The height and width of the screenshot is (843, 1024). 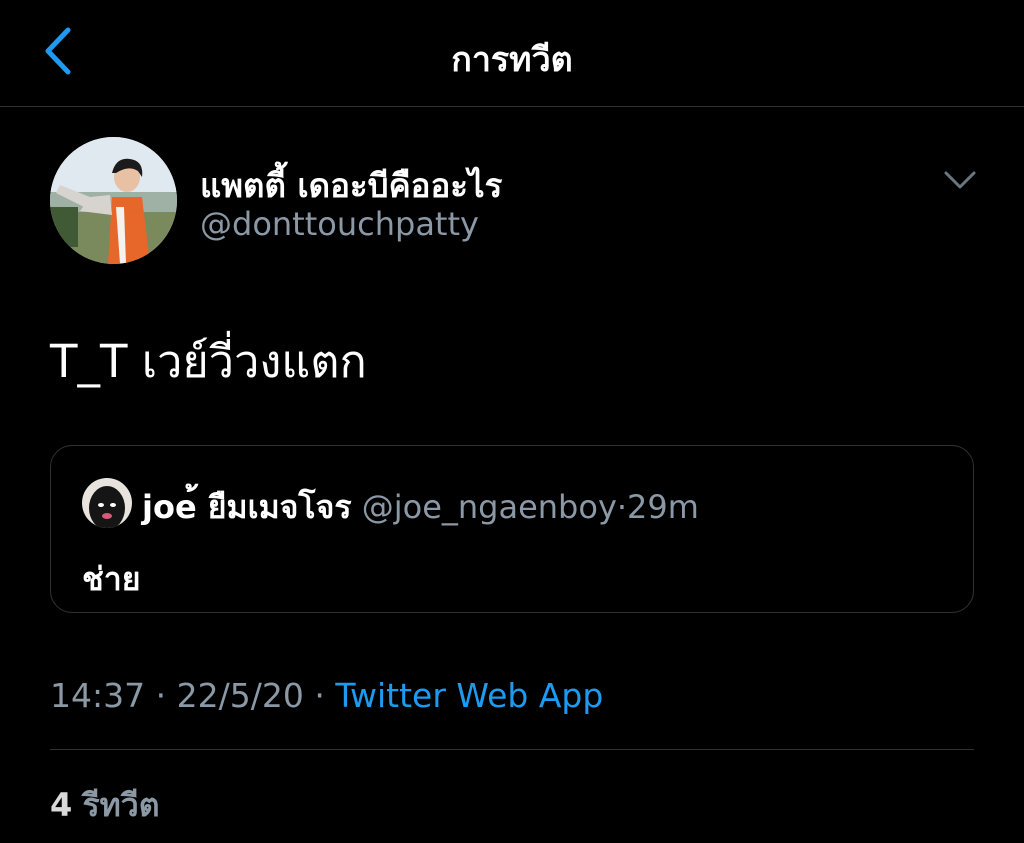 I want to click on page-title: การทวีต, so click(x=512, y=60).